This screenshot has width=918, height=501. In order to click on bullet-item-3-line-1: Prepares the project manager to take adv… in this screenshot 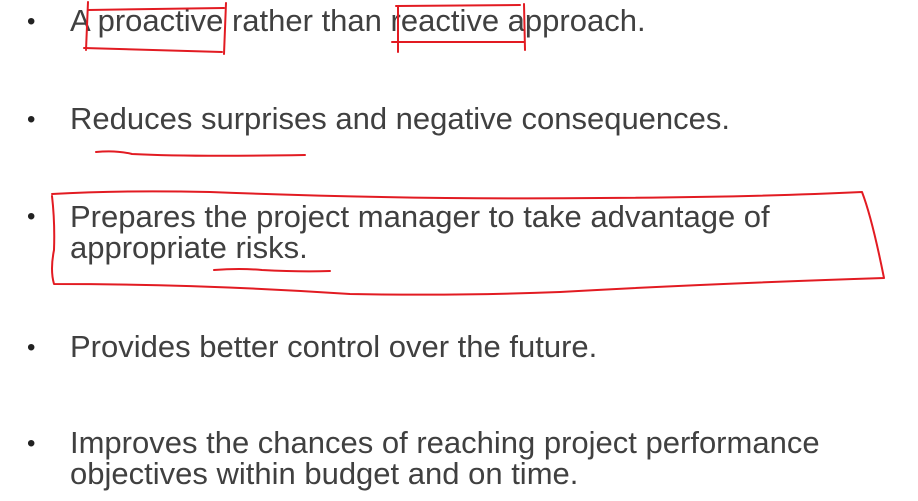, I will do `click(420, 216)`.